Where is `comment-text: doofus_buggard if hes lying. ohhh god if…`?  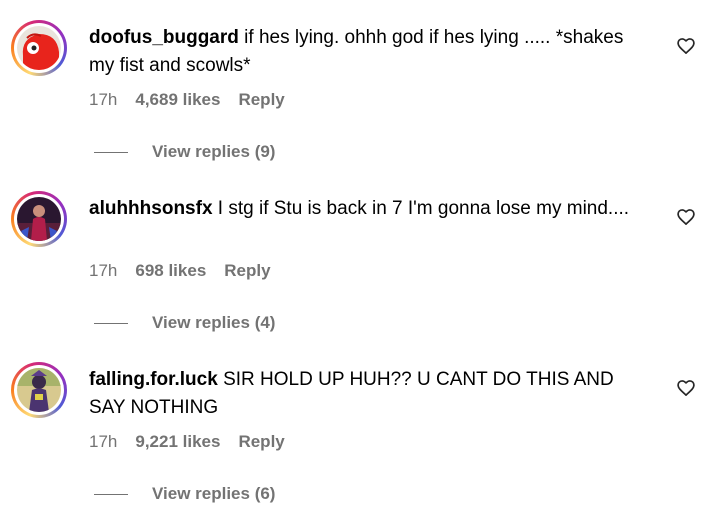
comment-text: doofus_buggard if hes lying. ohhh god if… is located at coordinates (369, 52).